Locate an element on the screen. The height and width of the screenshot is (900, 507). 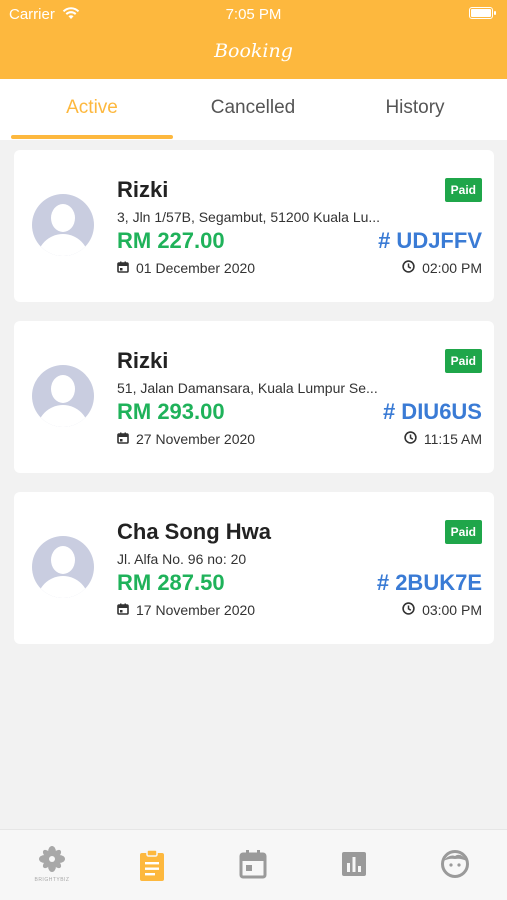
nav-bookings is located at coordinates (154, 866).